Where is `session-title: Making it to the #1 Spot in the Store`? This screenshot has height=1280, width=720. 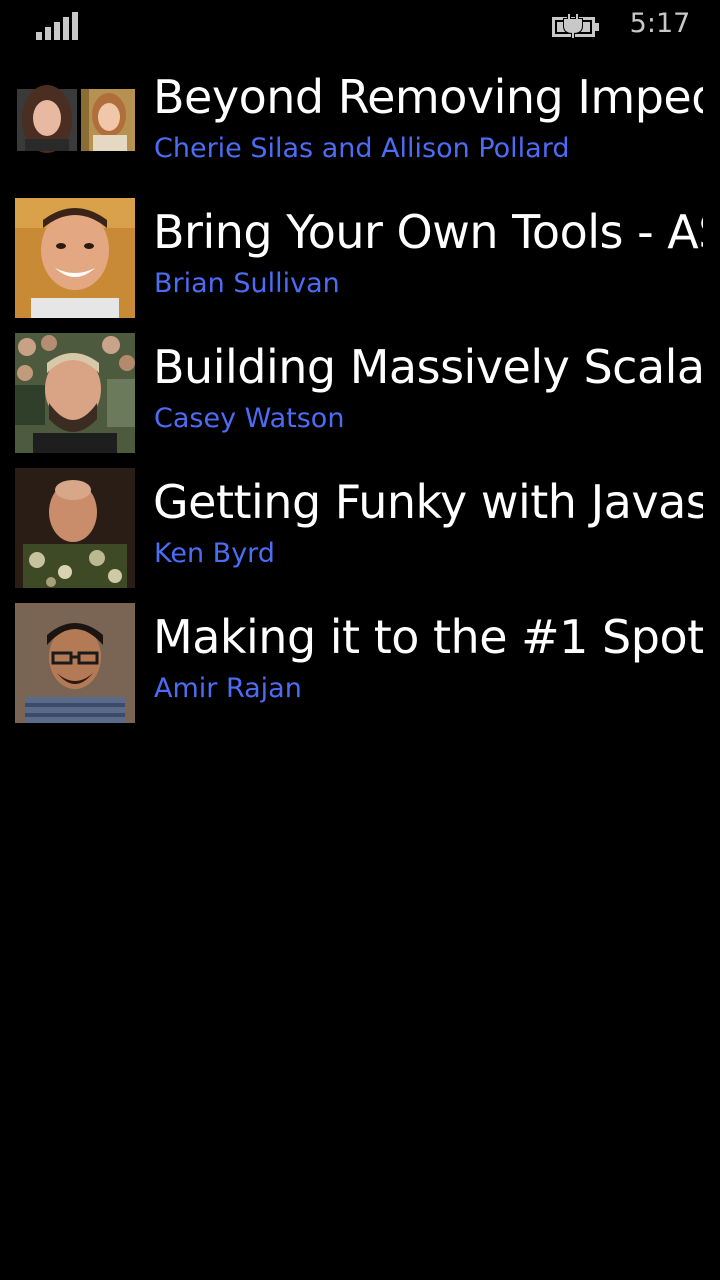 session-title: Making it to the #1 Spot in the Store is located at coordinates (428, 637).